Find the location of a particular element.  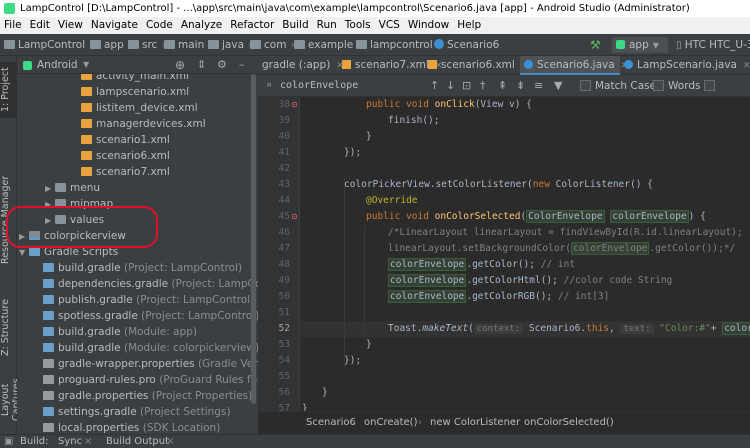

tree-item-label: gradle.properties is located at coordinates (103, 396).